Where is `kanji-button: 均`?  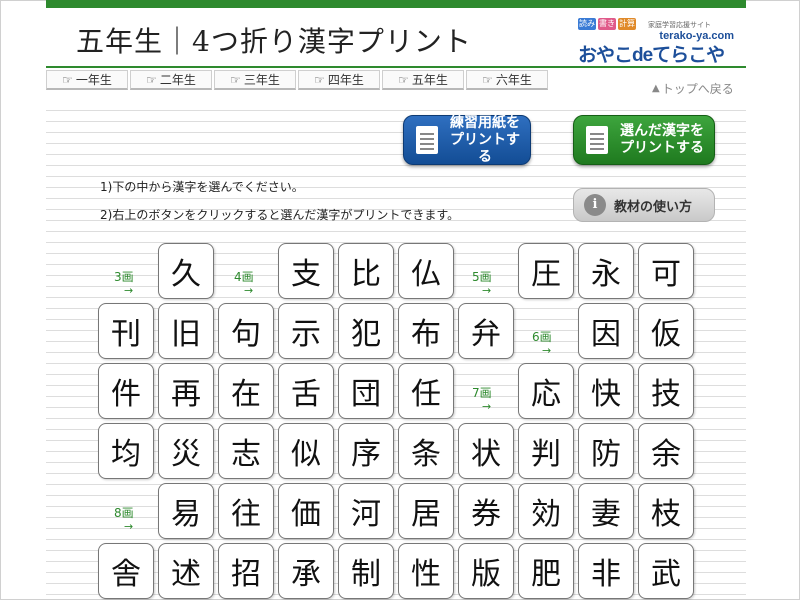 kanji-button: 均 is located at coordinates (126, 451).